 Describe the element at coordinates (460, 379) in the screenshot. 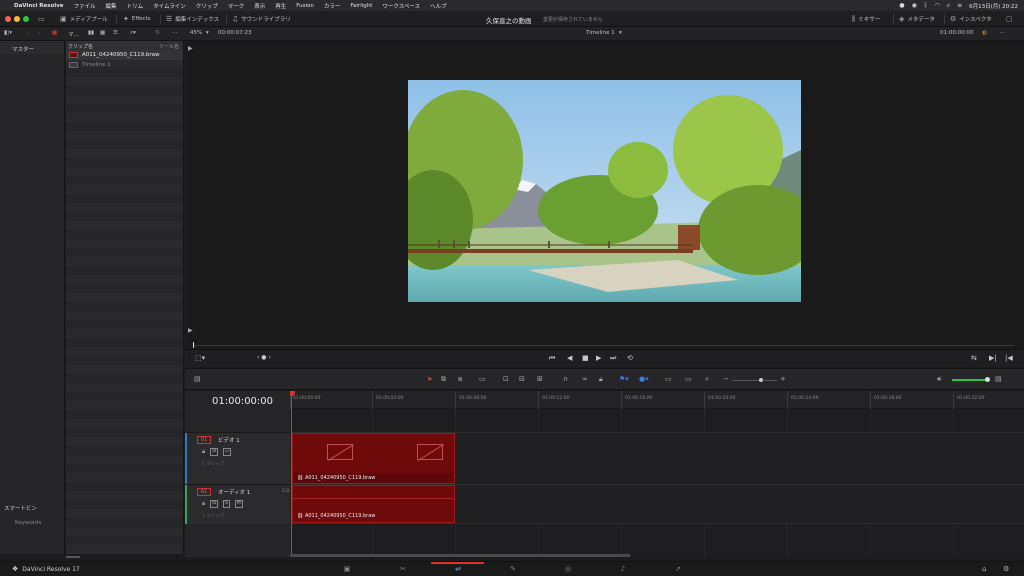

I see `dynamic-trim-icon: ⧈` at that location.